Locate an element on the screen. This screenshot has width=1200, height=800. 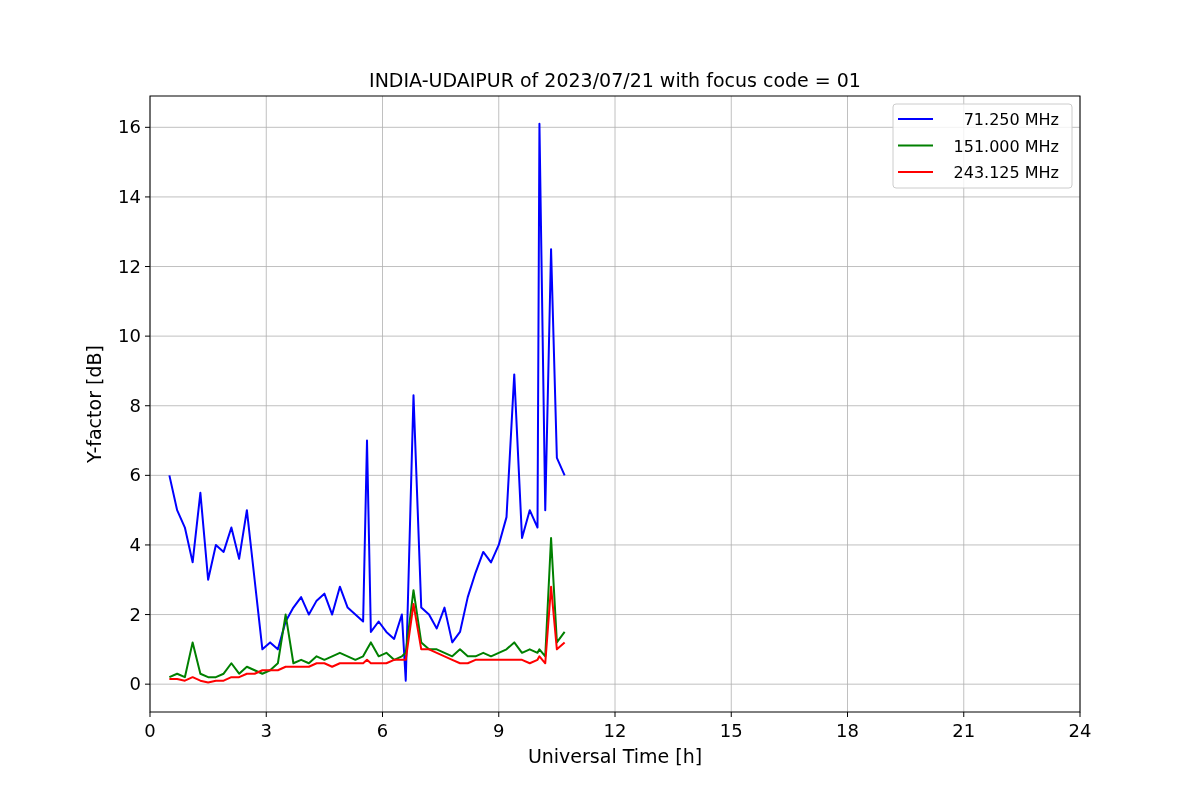
tick-label: 9 is located at coordinates (499, 730).